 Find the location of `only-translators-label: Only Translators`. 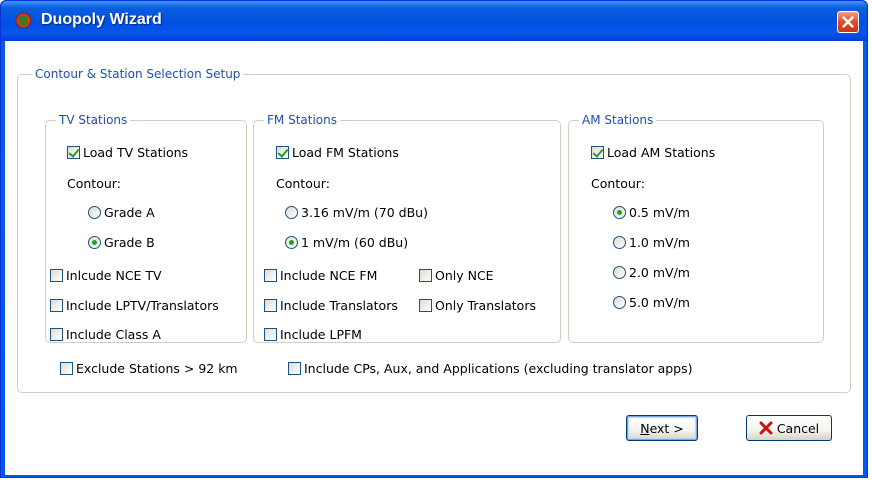

only-translators-label: Only Translators is located at coordinates (485, 305).